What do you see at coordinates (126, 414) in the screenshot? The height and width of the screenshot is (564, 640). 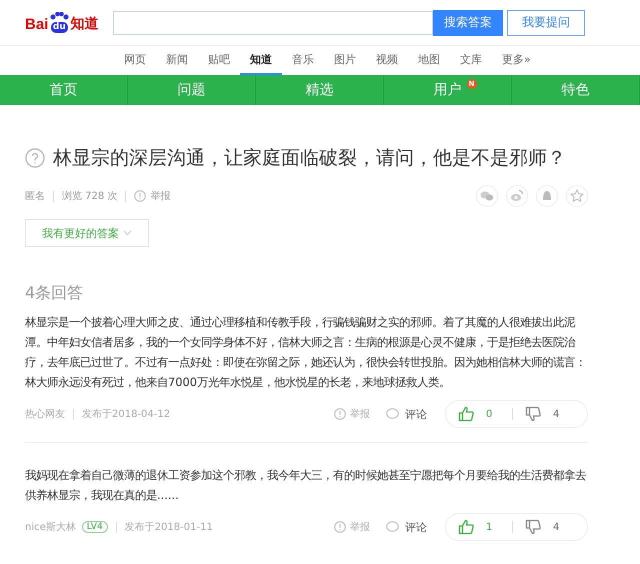 I see `post-date: 发布于2018-04-12` at bounding box center [126, 414].